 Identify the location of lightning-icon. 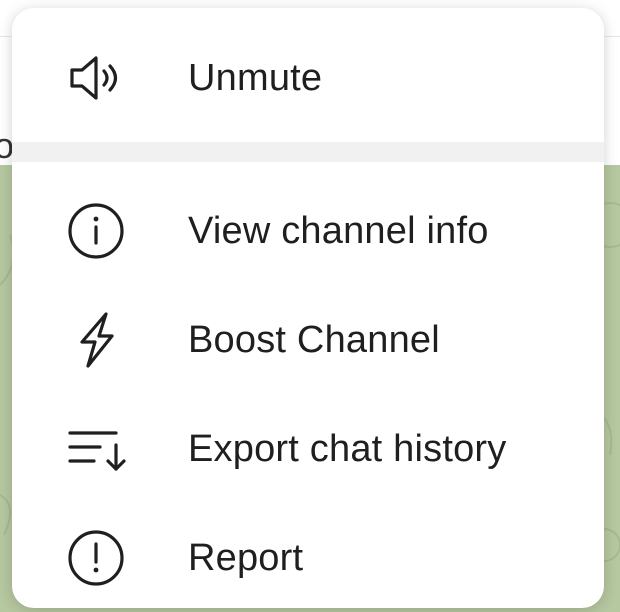
(98, 340).